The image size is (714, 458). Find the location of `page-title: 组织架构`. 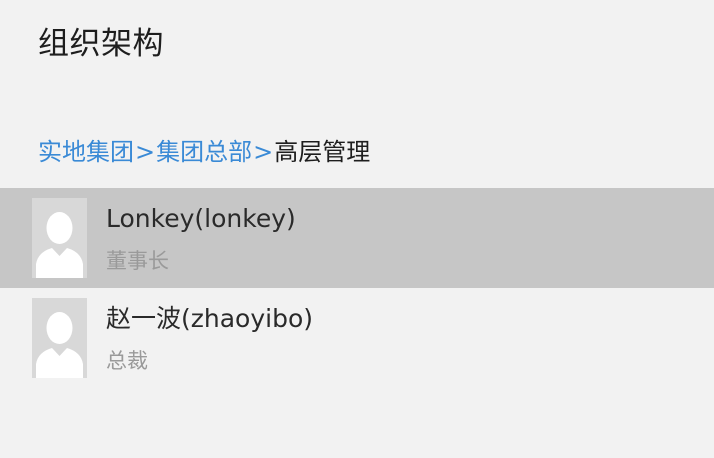

page-title: 组织架构 is located at coordinates (101, 44).